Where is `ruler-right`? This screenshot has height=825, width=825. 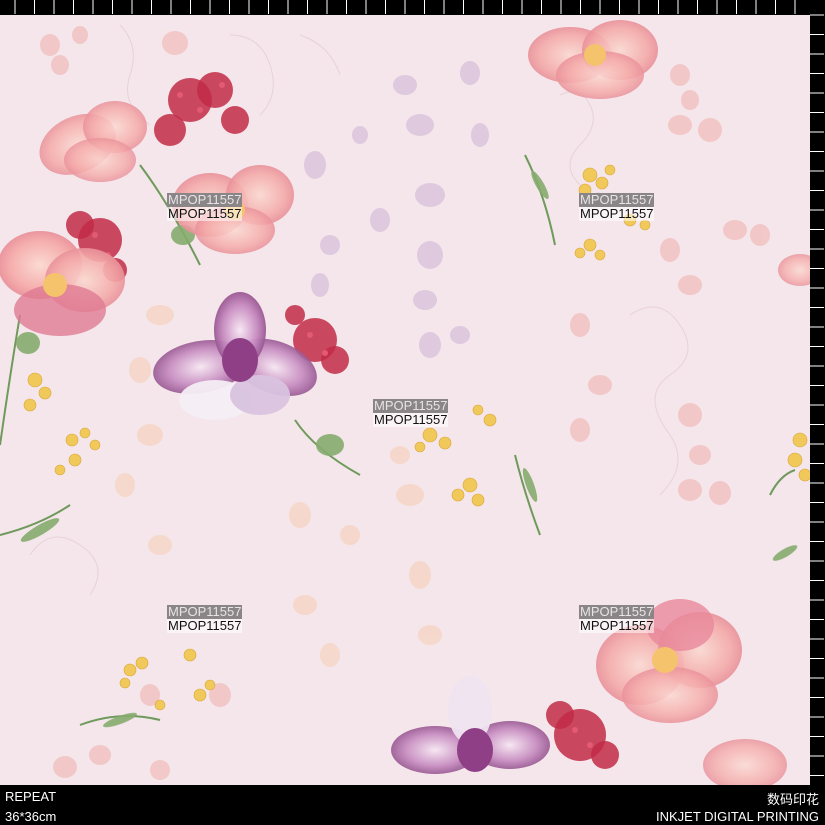 ruler-right is located at coordinates (817, 392).